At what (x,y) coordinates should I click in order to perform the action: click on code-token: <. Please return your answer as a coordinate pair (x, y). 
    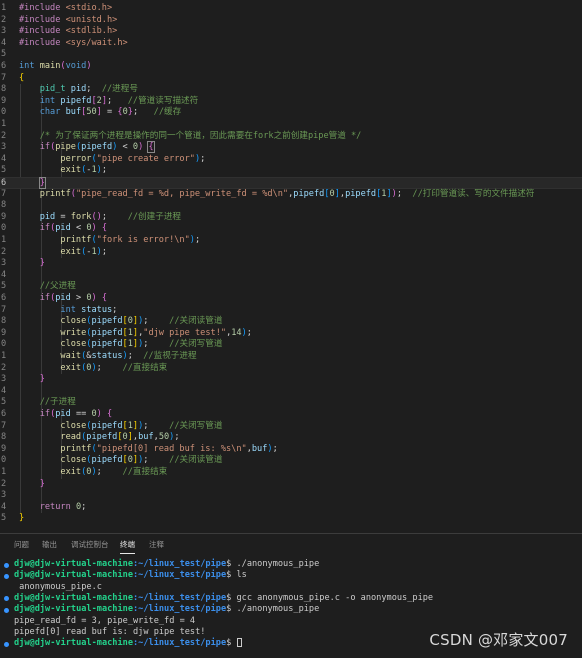
    Looking at the image, I should click on (125, 147).